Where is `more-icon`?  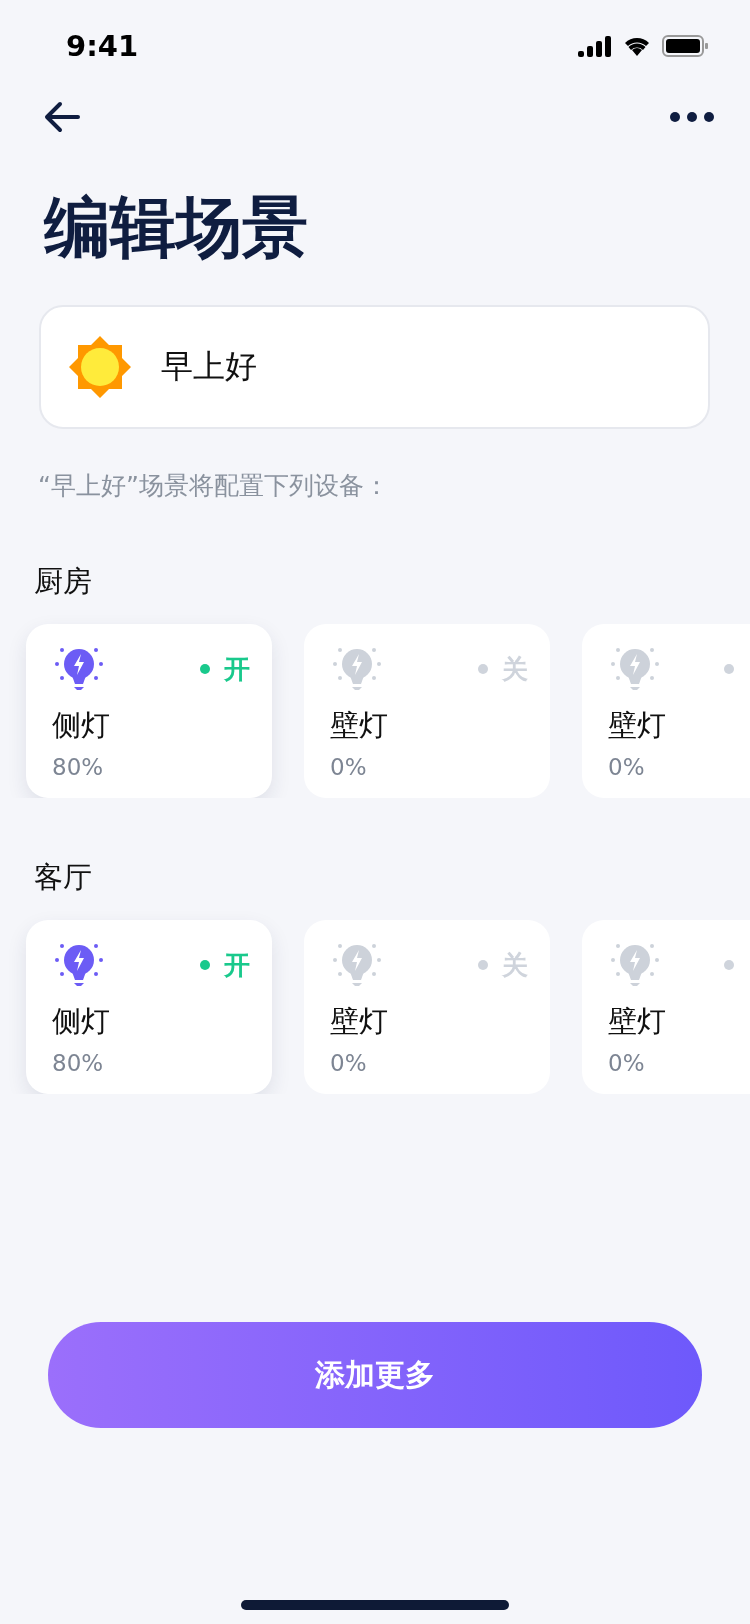
more-icon is located at coordinates (692, 117).